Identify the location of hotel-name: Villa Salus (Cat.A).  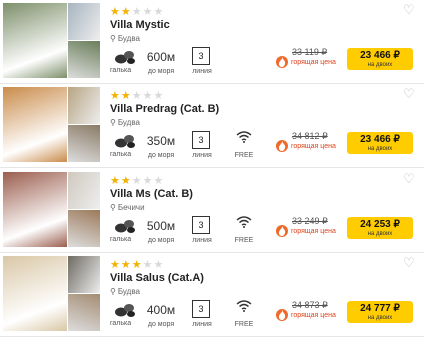
(157, 278).